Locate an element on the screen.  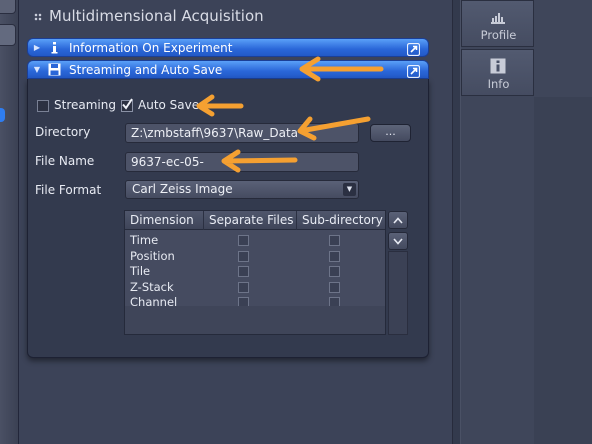
annotation-arrows is located at coordinates (290, 114).